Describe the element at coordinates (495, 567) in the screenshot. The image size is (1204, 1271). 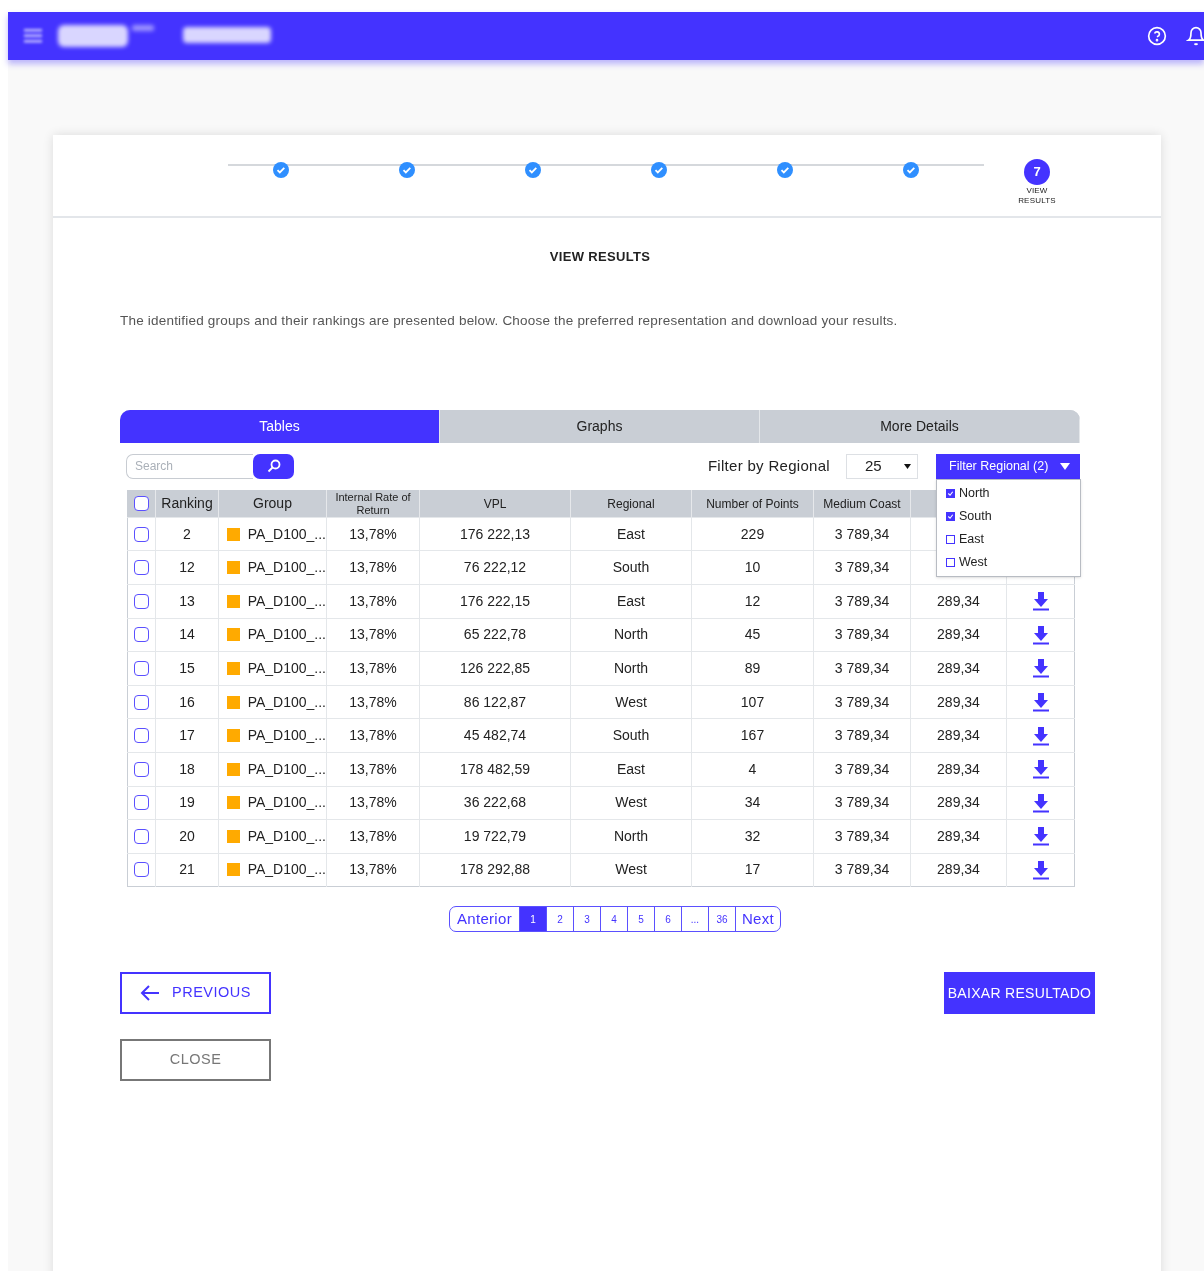
I see `table-cell: 76 222,12` at that location.